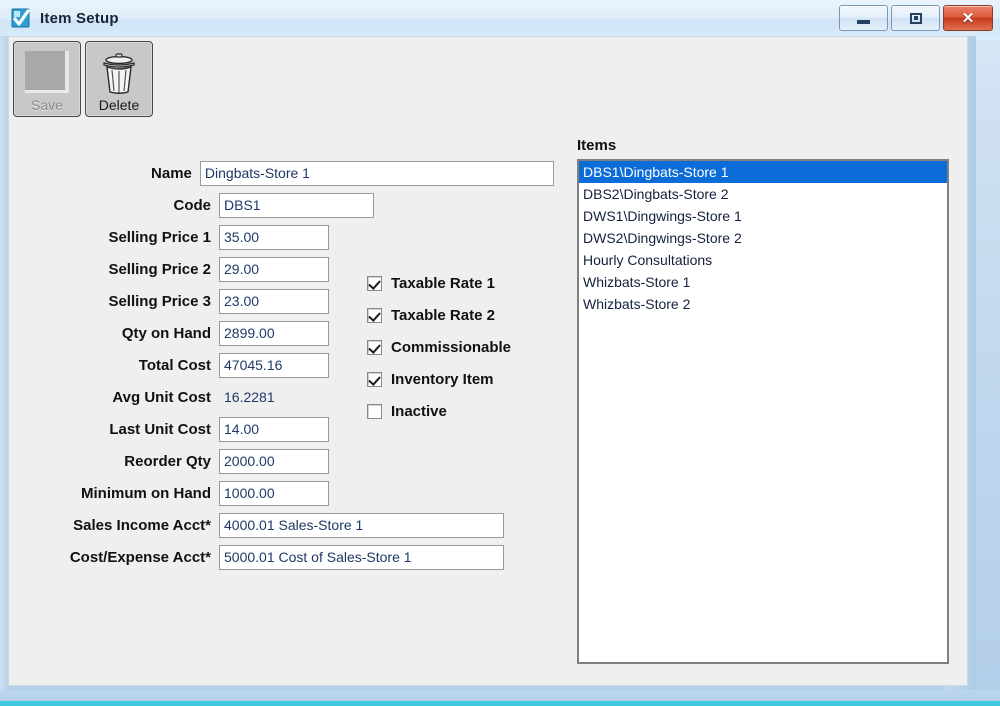 This screenshot has width=1000, height=706. I want to click on empty-checkbox-icon, so click(374, 411).